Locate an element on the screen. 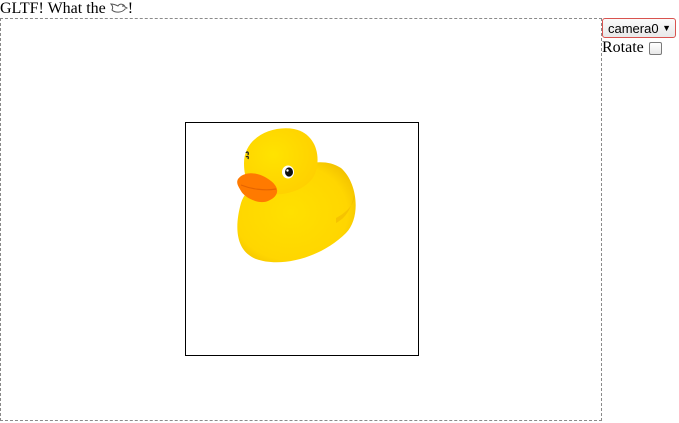  title-suffix: ! is located at coordinates (130, 8).